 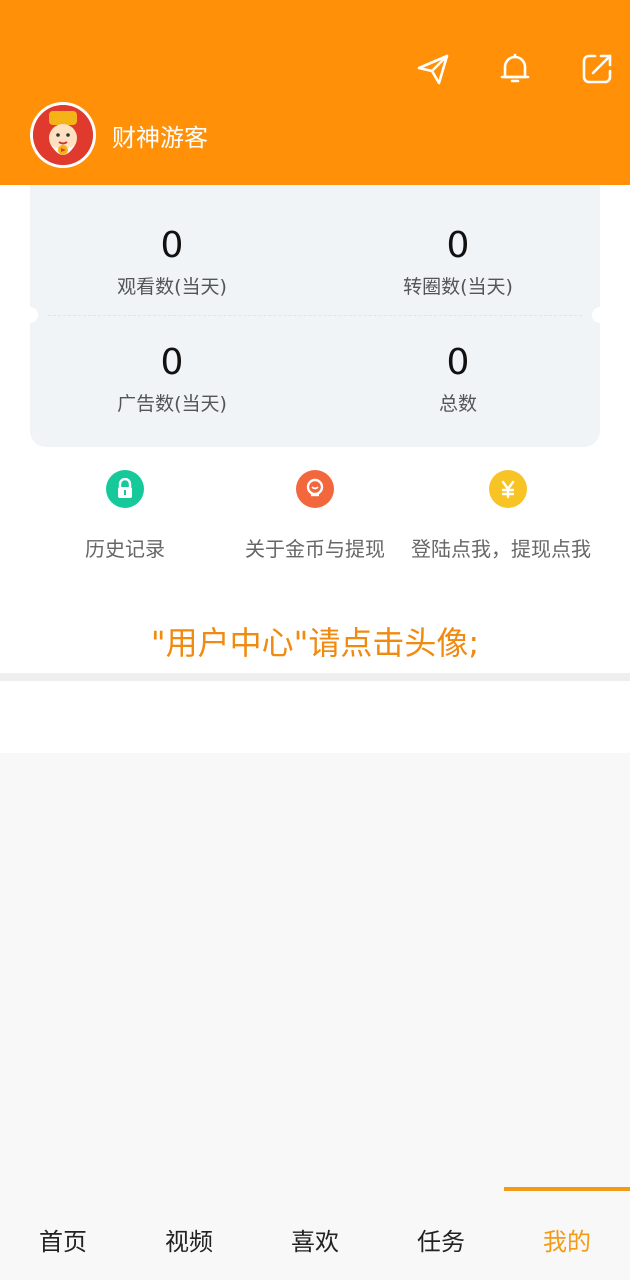 What do you see at coordinates (315, 643) in the screenshot?
I see `user-center-notice: "用户中心"请点击头像;` at bounding box center [315, 643].